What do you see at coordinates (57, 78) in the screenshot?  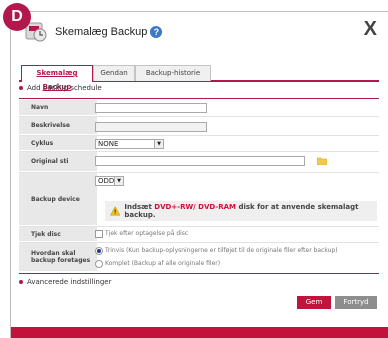 I see `tab-schedule-backup: Skemalæg Backup` at bounding box center [57, 78].